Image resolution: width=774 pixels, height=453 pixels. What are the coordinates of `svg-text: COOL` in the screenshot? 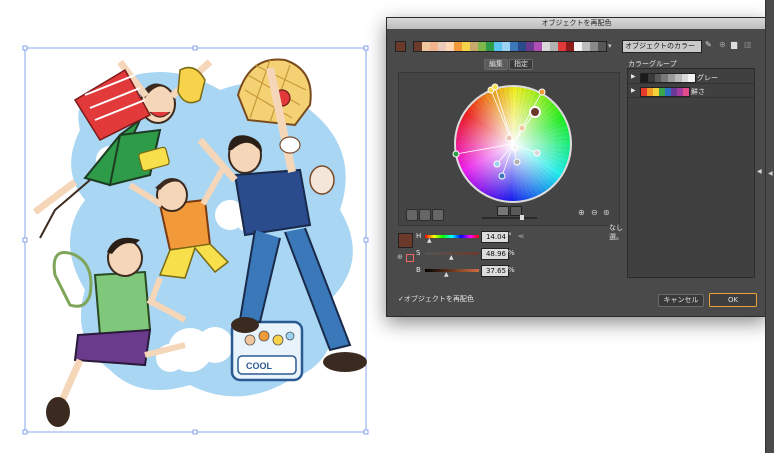 It's located at (259, 366).